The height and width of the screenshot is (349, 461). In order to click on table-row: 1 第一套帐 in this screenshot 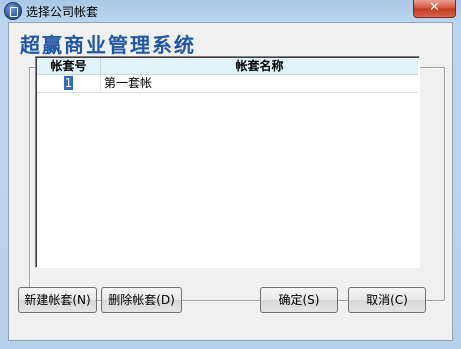, I will do `click(227, 84)`.